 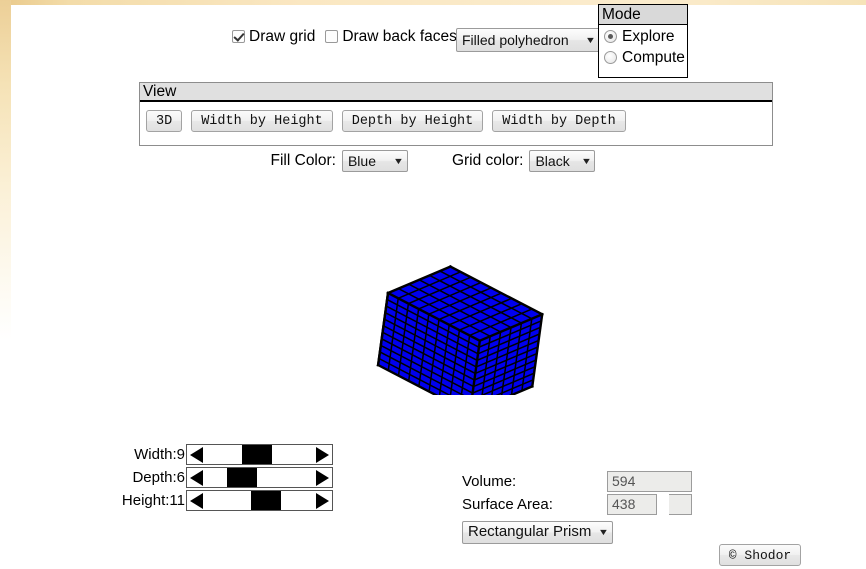 What do you see at coordinates (610, 36) in the screenshot?
I see `explore-radio-icon` at bounding box center [610, 36].